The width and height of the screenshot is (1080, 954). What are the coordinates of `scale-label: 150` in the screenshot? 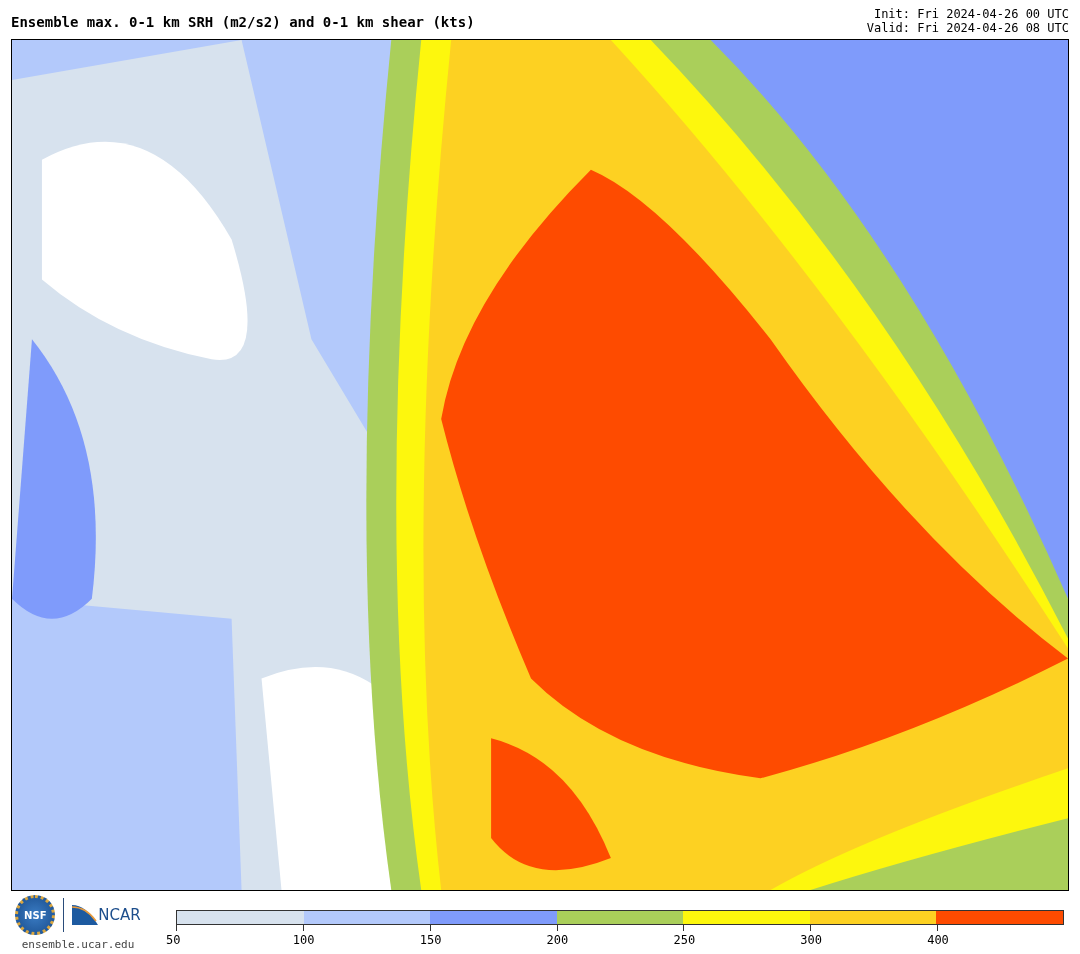 It's located at (430, 940).